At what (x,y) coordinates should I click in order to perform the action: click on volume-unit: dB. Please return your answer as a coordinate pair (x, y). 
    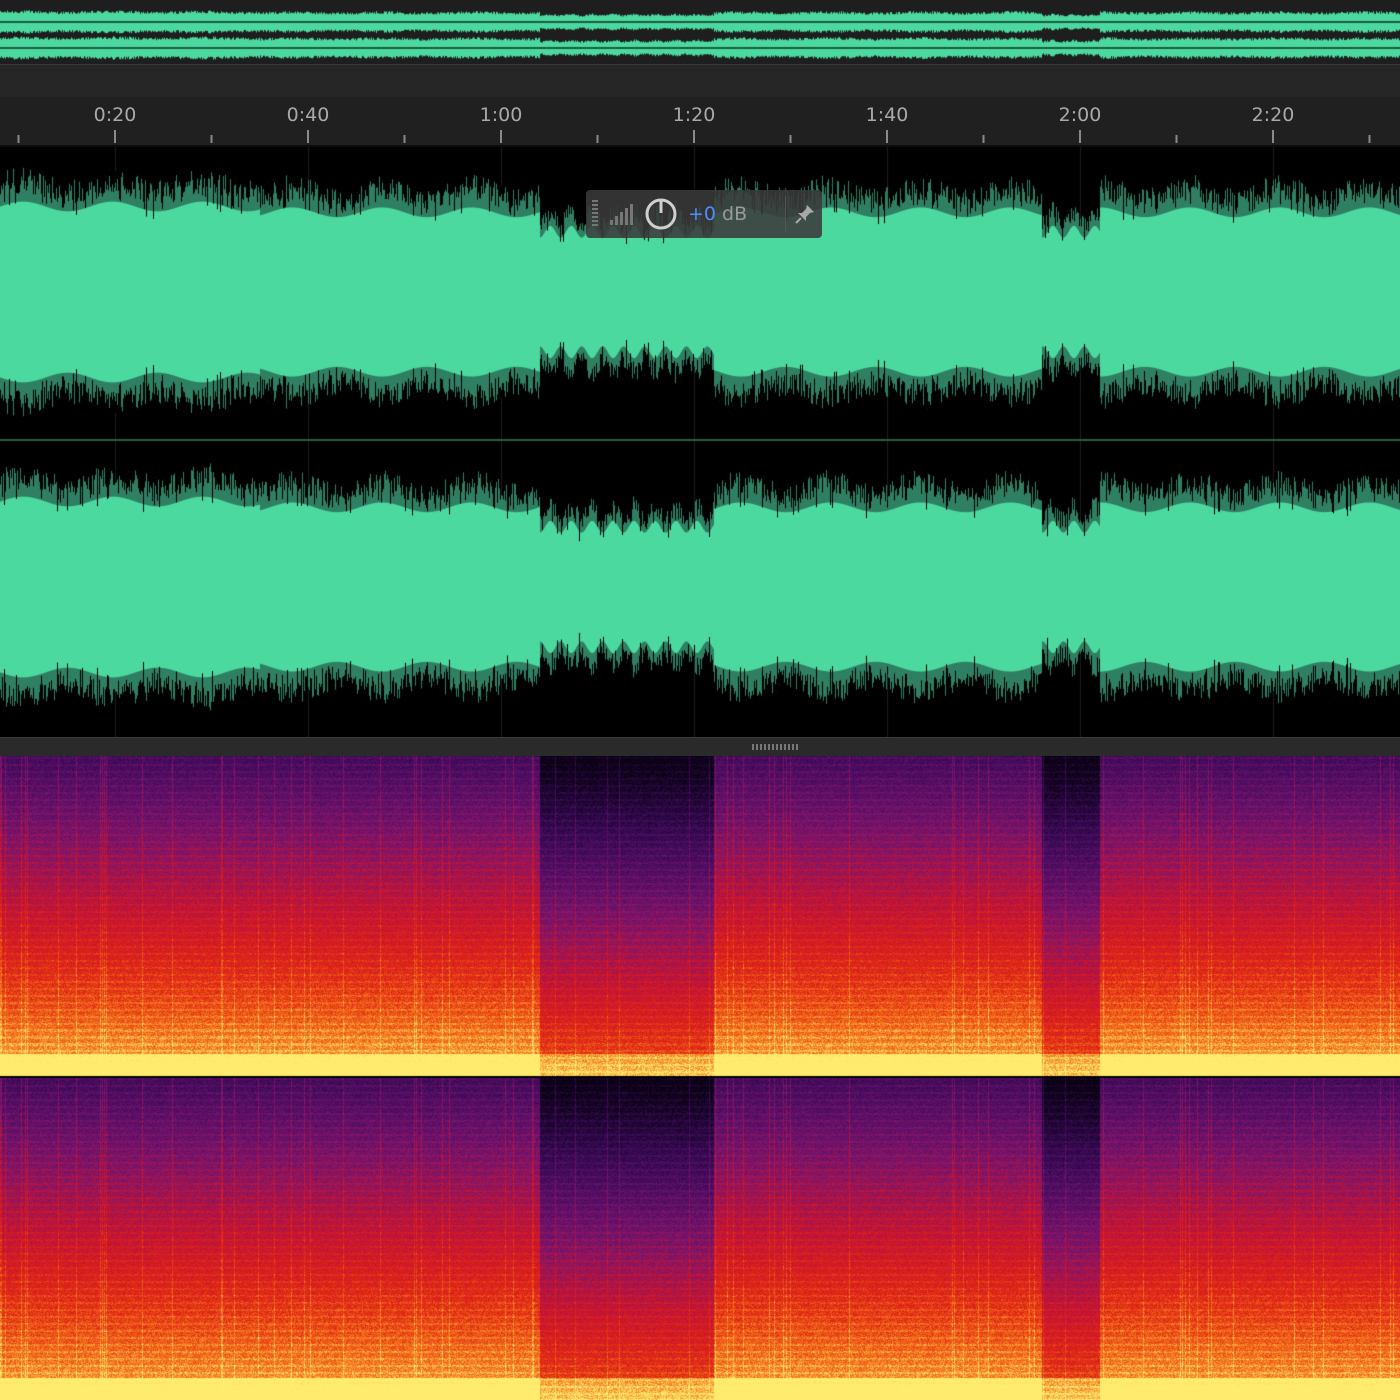
    Looking at the image, I should click on (735, 214).